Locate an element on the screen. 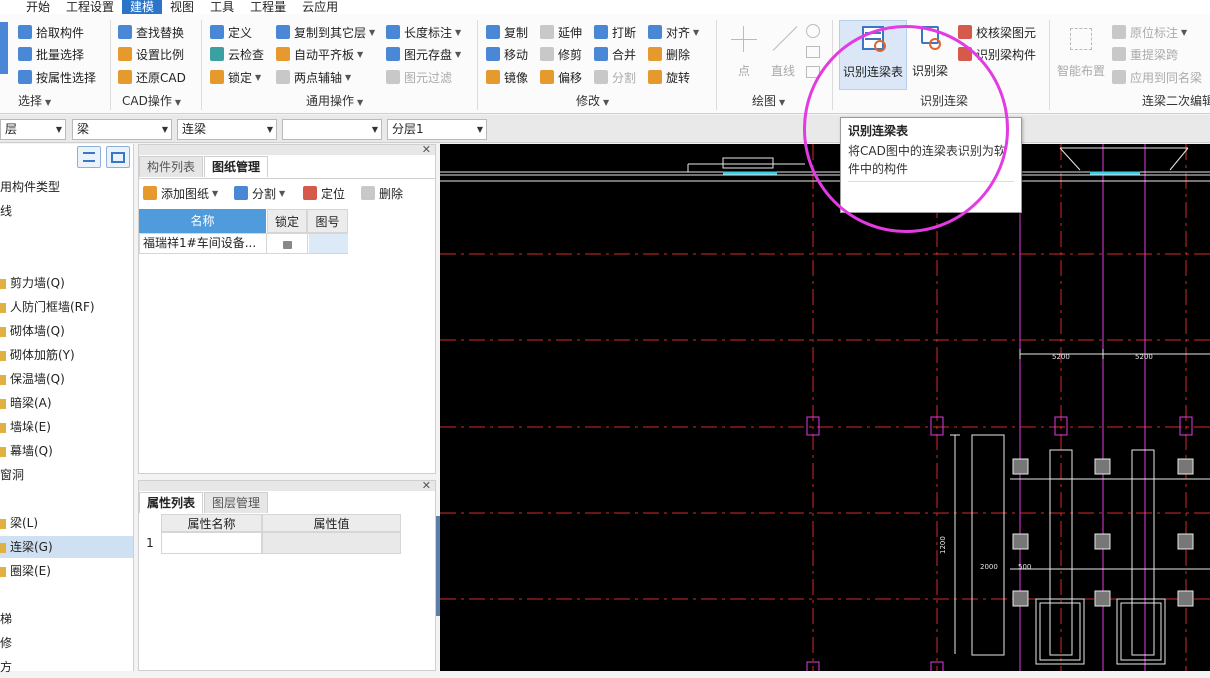 This screenshot has width=1210, height=678. tree-item-masonry-rebar: 砌体加筋(Y) is located at coordinates (66, 355).